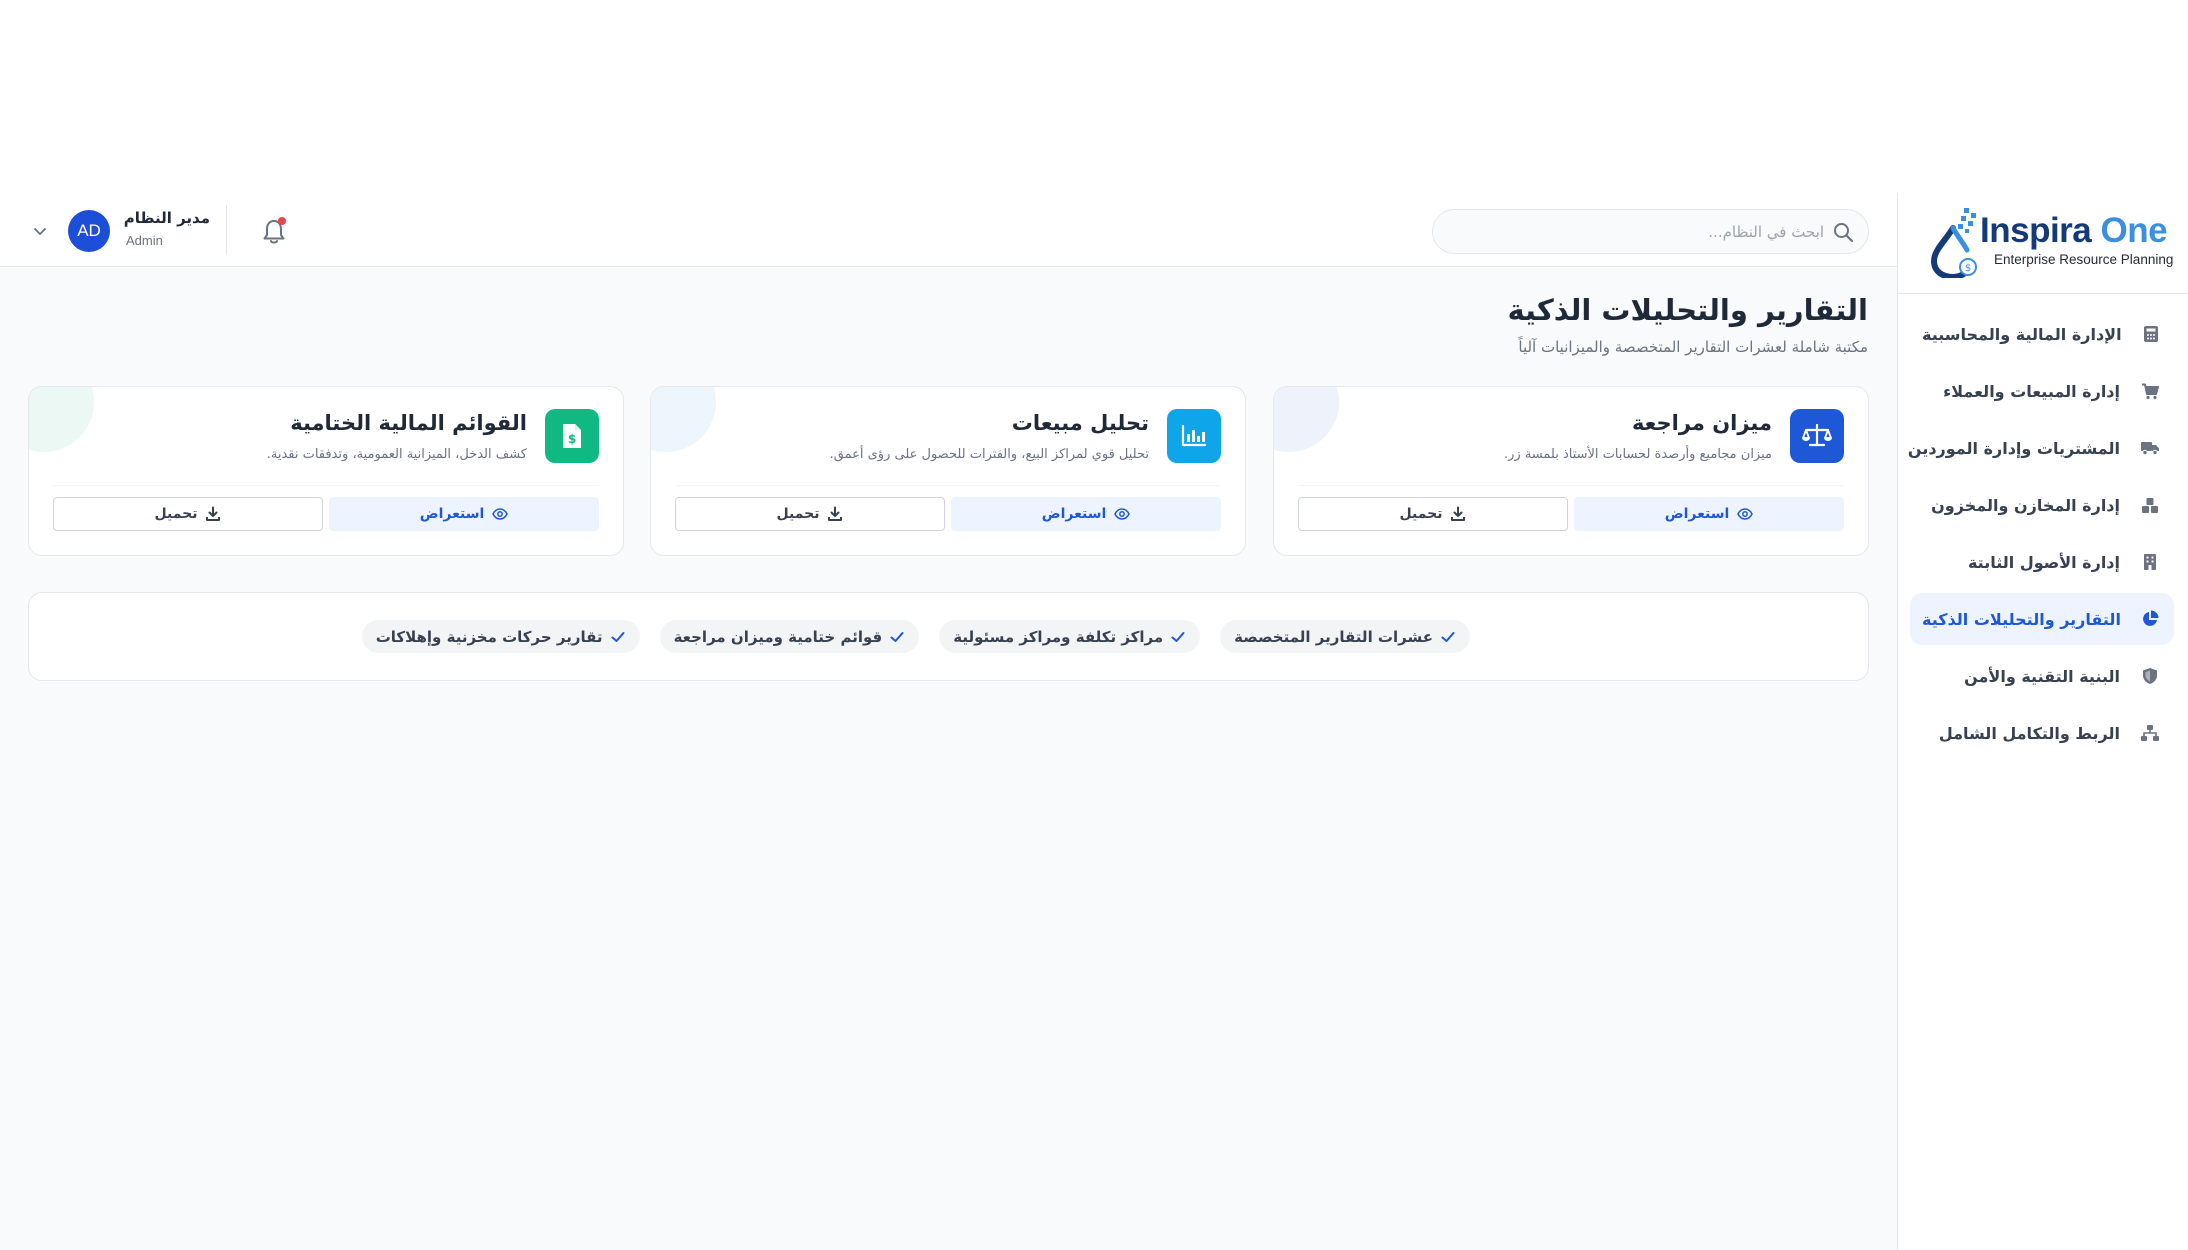 The width and height of the screenshot is (2188, 1250). I want to click on feature-chip: عشرات التقارير المتخصصة, so click(1345, 636).